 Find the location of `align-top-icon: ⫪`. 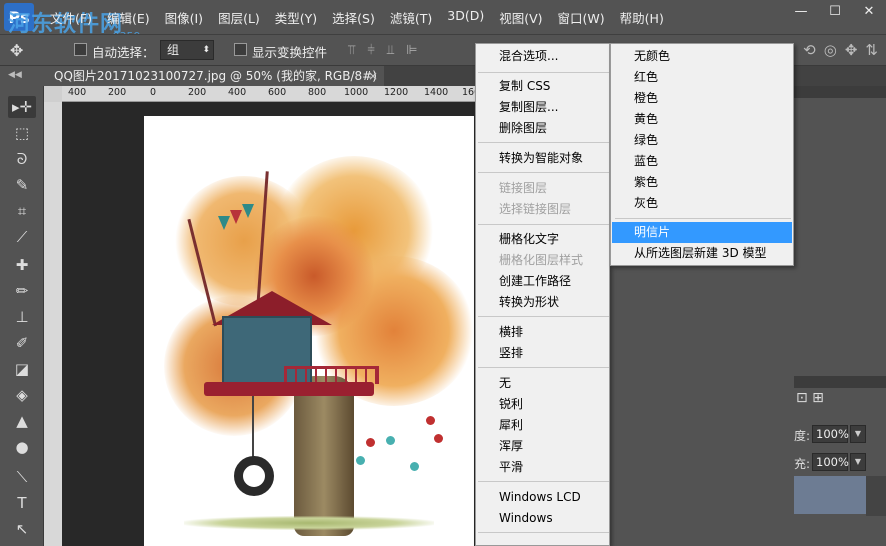

align-top-icon: ⫪ is located at coordinates (351, 50).